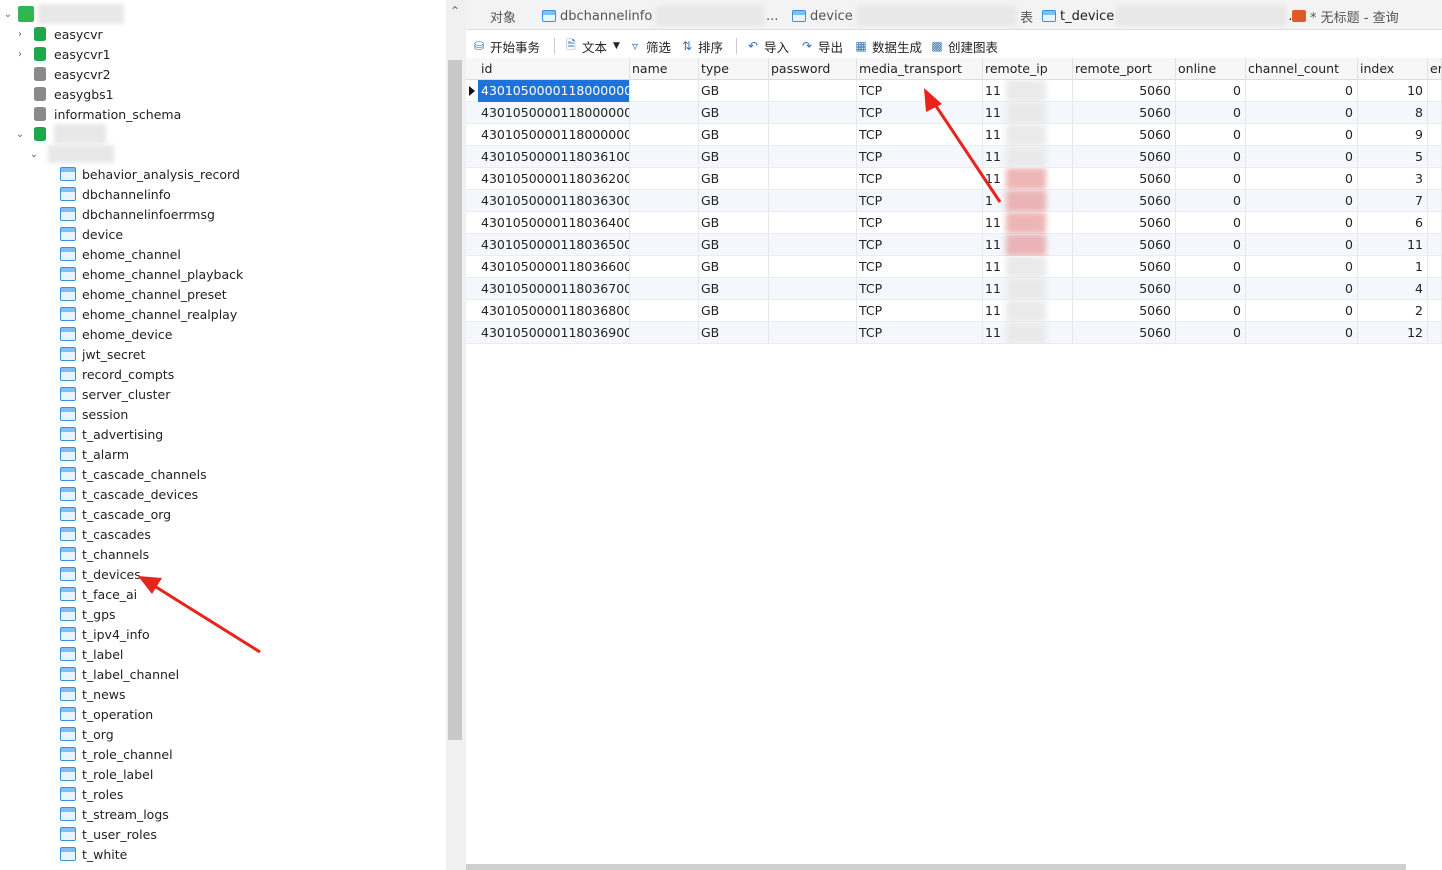 This screenshot has width=1442, height=870. Describe the element at coordinates (1392, 201) in the screenshot. I see `cell-index: 7` at that location.